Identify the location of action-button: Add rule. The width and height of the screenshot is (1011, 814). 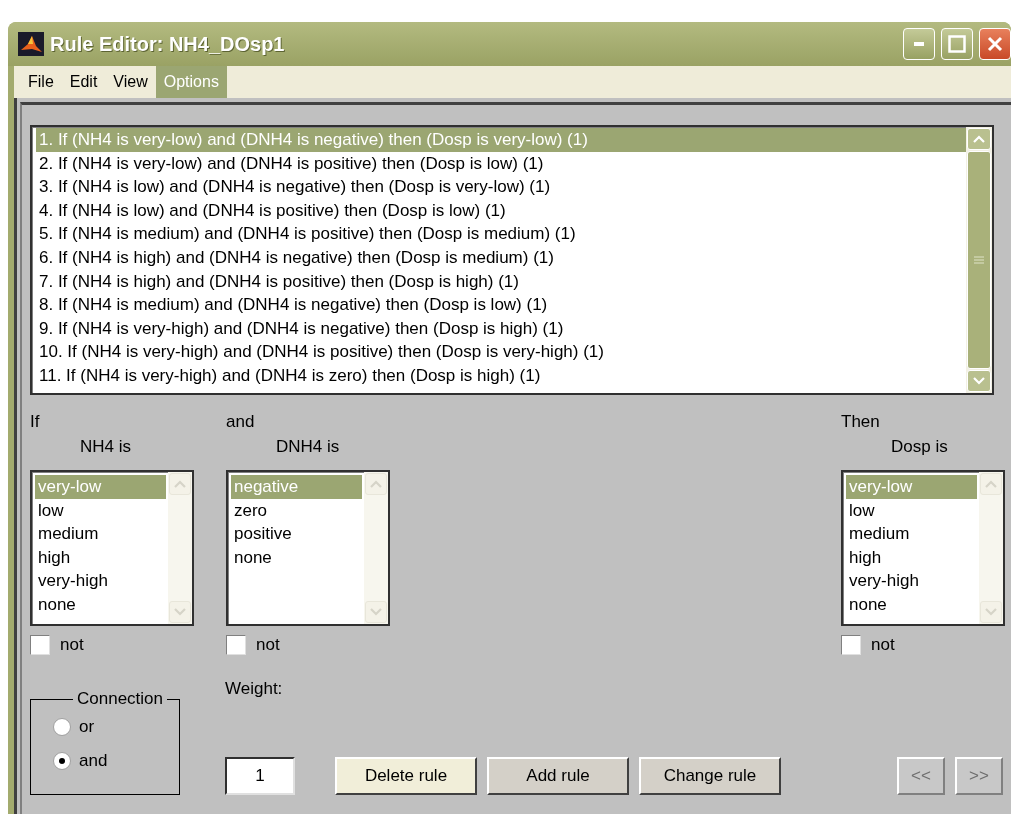
(558, 776).